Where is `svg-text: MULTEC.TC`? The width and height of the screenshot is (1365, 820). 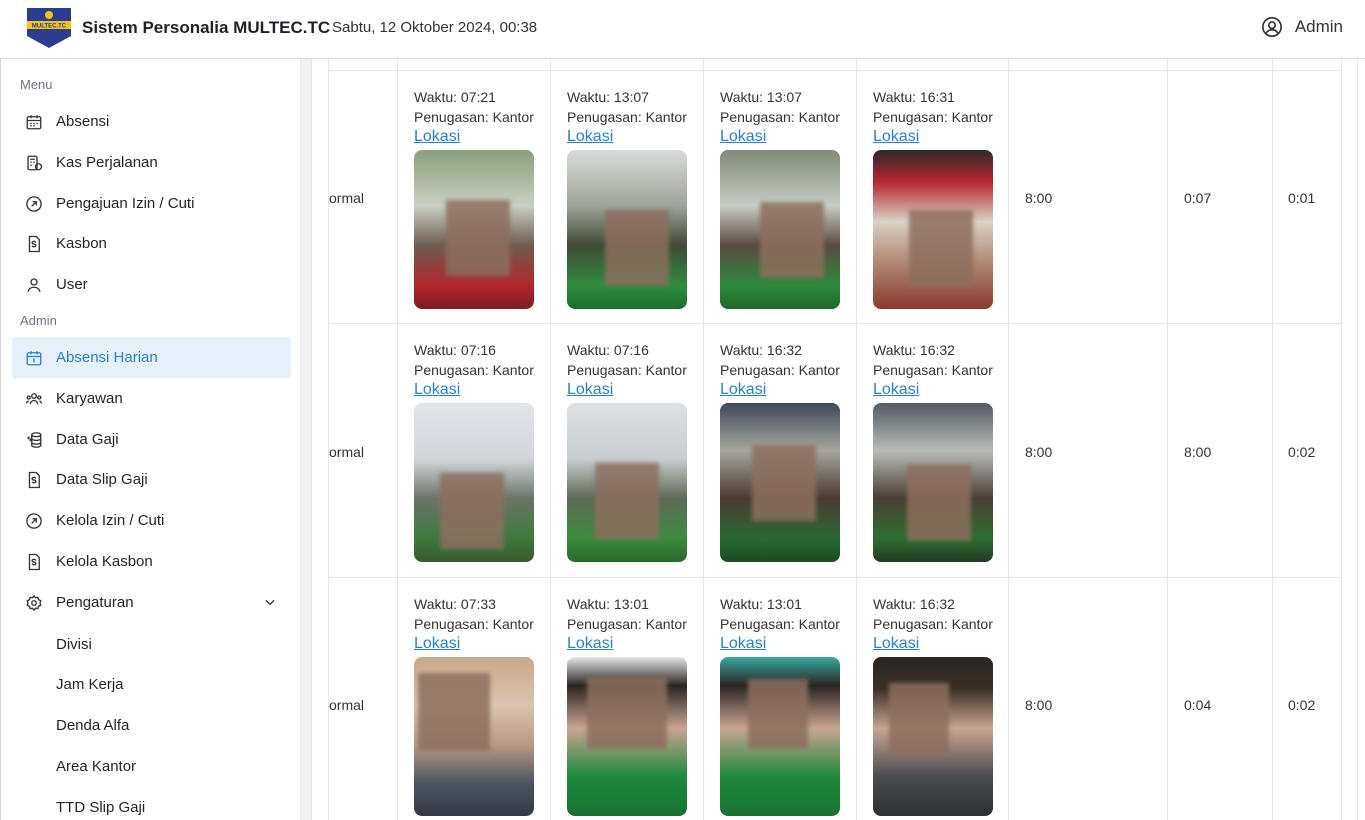 svg-text: MULTEC.TC is located at coordinates (49, 27).